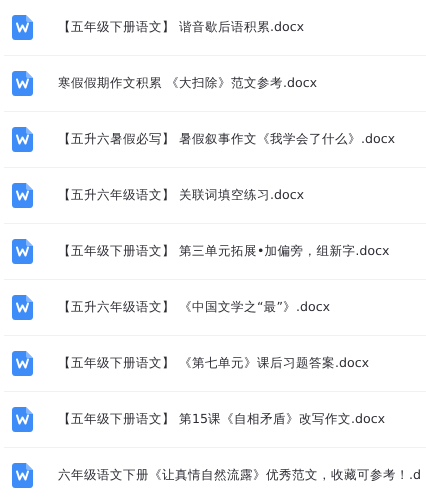 This screenshot has height=502, width=426. I want to click on file-name: 【五升六暑假必写】 暑假叙事作文《我学会了什么》.docx, so click(227, 139).